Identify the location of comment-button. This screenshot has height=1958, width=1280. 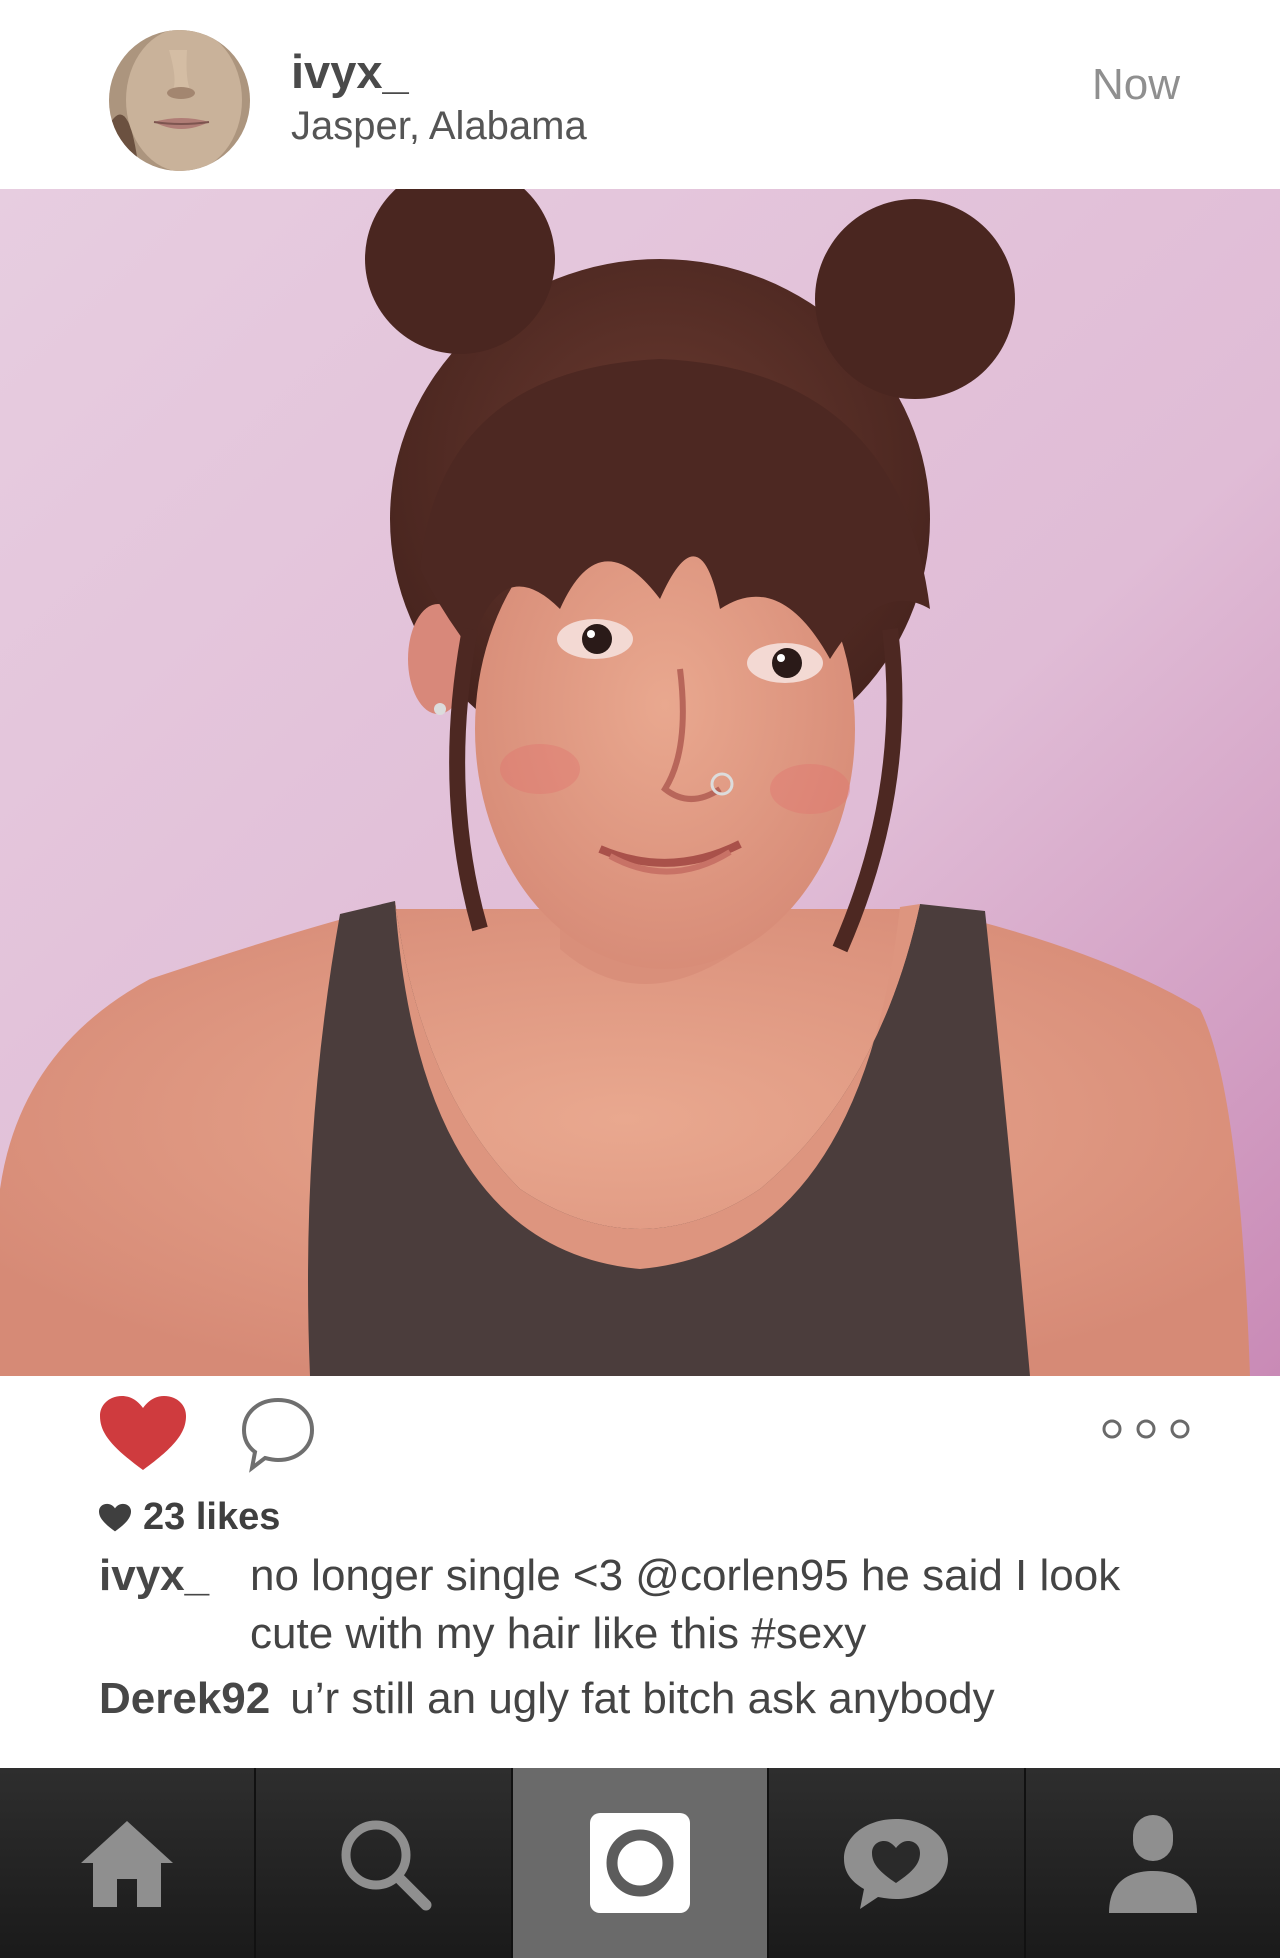
(278, 1434).